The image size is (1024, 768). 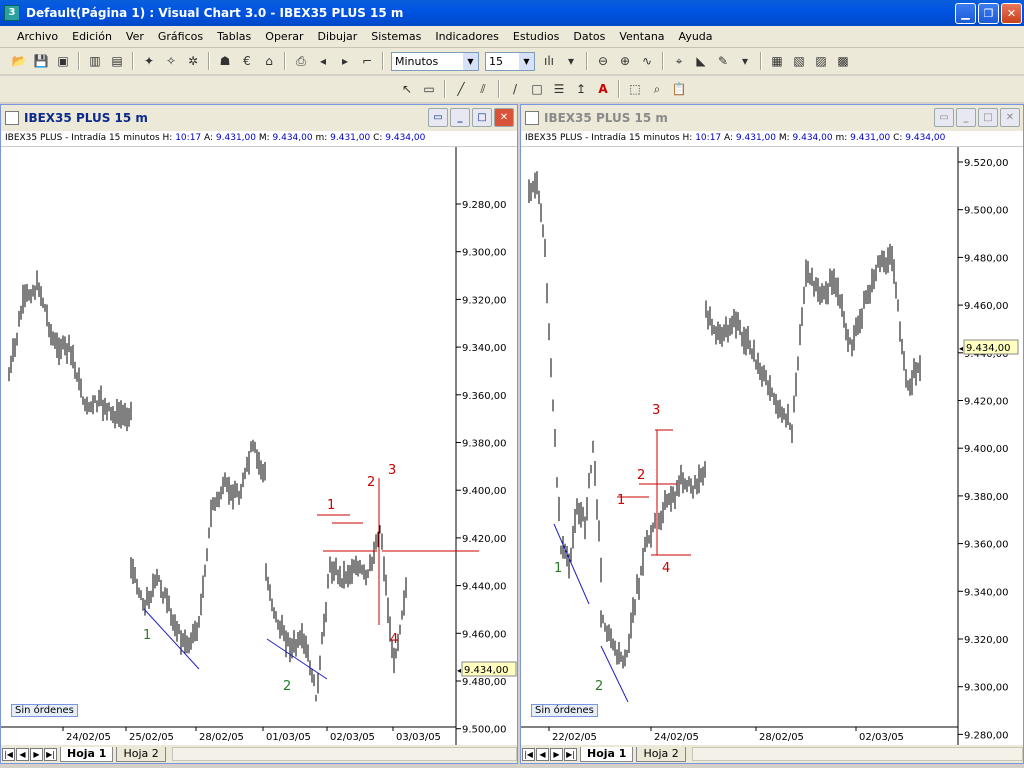 What do you see at coordinates (429, 89) in the screenshot?
I see `rectangle-icon: ▭` at bounding box center [429, 89].